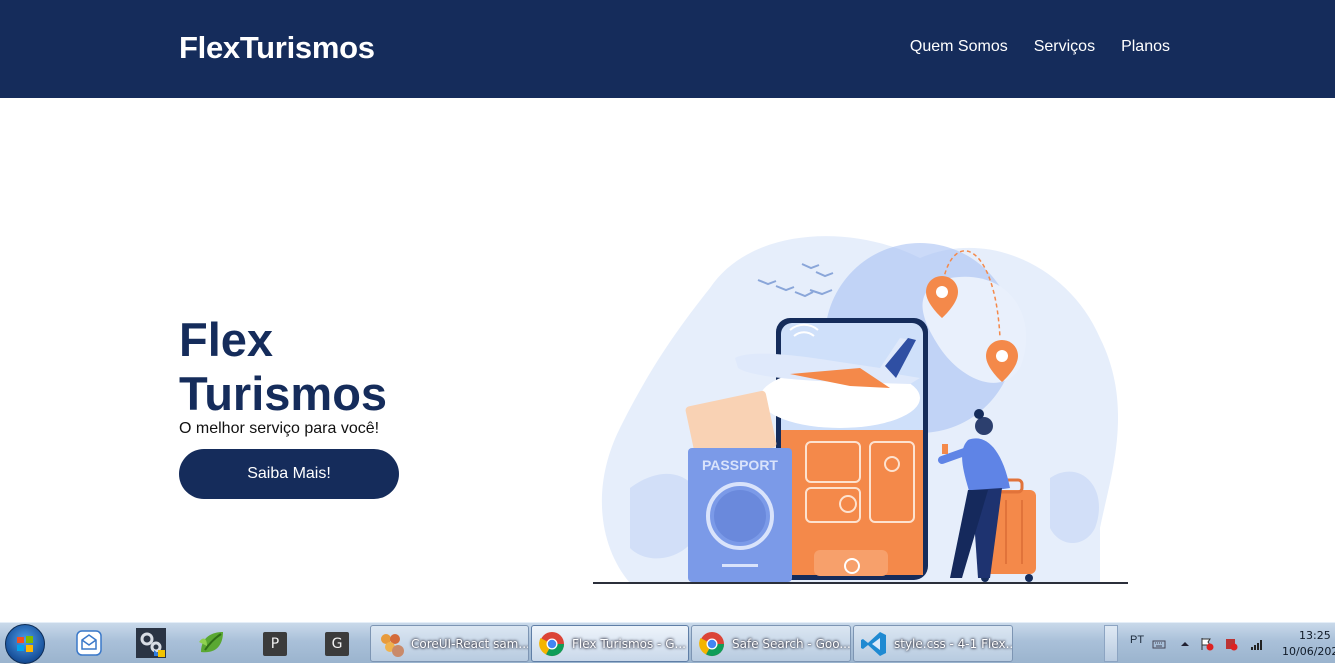 This screenshot has width=1335, height=664. Describe the element at coordinates (1231, 644) in the screenshot. I see `security-alert-icon` at that location.